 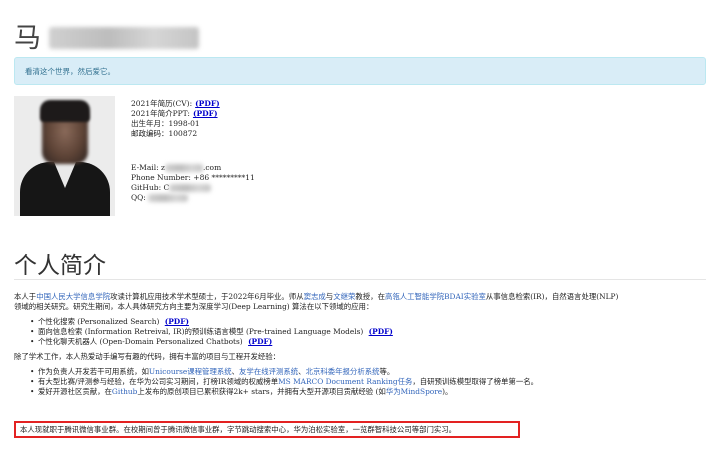 I want to click on email-row: E-Mail: z .com, so click(x=176, y=167).